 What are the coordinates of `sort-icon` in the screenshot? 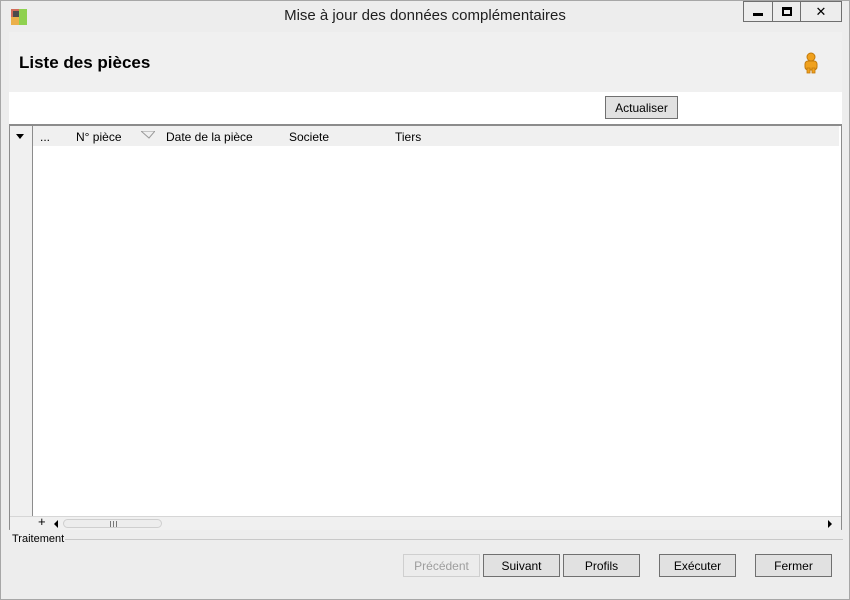 It's located at (148, 135).